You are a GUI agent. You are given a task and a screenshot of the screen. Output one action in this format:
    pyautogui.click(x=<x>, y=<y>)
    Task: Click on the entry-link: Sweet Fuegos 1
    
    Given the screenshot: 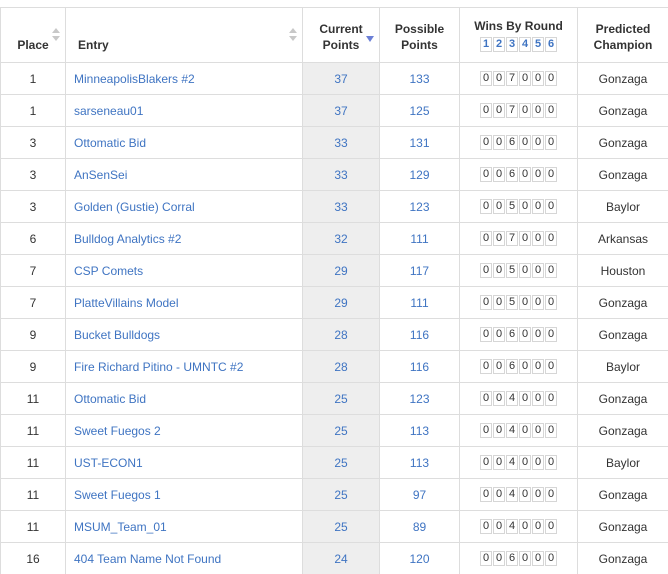 What is the action you would take?
    pyautogui.click(x=117, y=495)
    